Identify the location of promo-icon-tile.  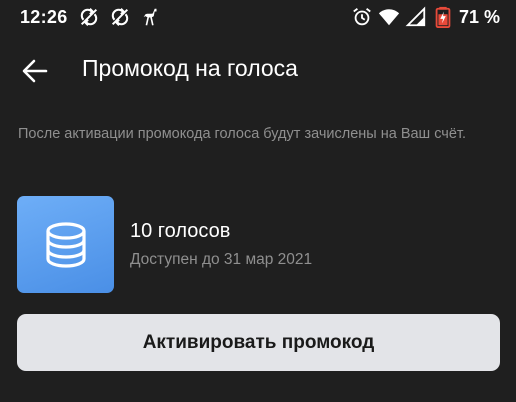
(65, 244).